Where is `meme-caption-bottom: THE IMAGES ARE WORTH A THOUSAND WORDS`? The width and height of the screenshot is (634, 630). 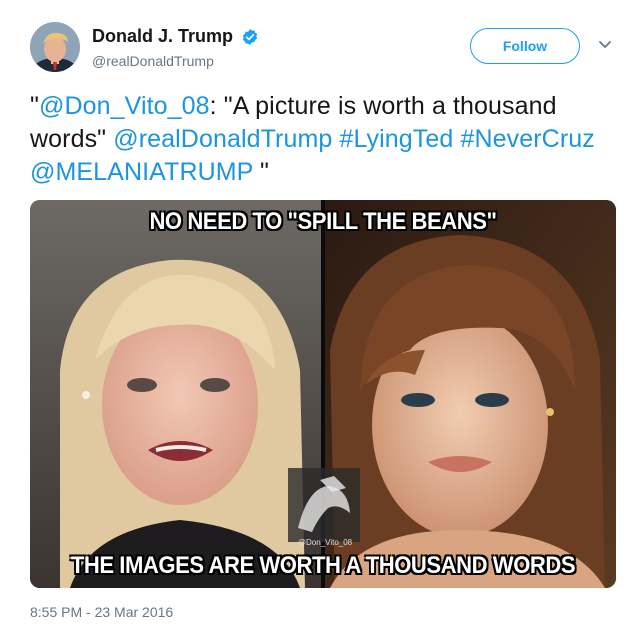
meme-caption-bottom: THE IMAGES ARE WORTH A THOUSAND WORDS is located at coordinates (323, 565).